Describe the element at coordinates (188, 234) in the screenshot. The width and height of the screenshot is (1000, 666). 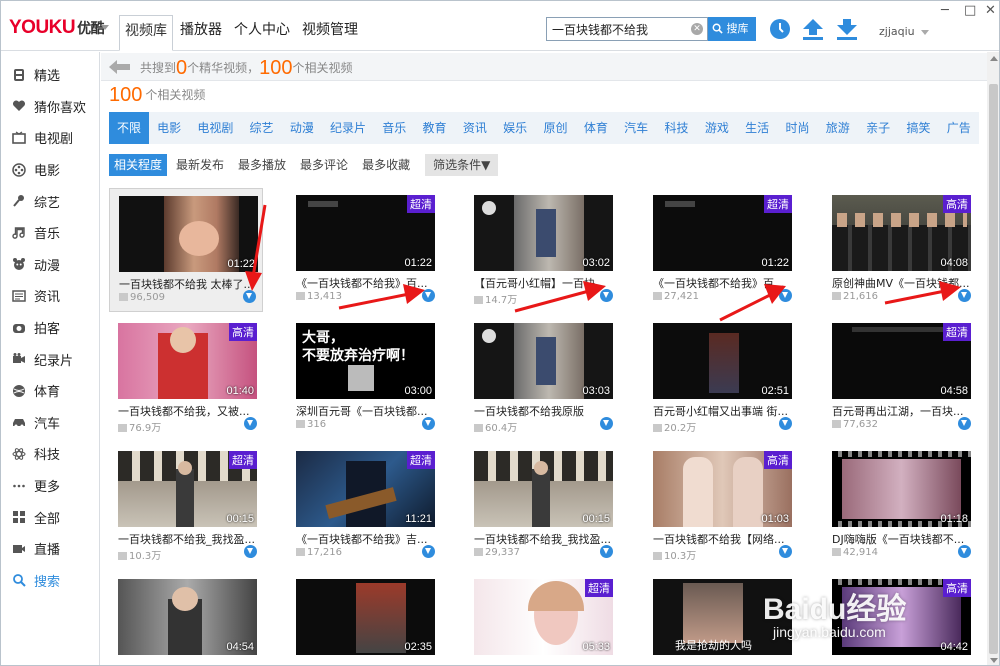
I see `video-thumbnail: 01:22` at that location.